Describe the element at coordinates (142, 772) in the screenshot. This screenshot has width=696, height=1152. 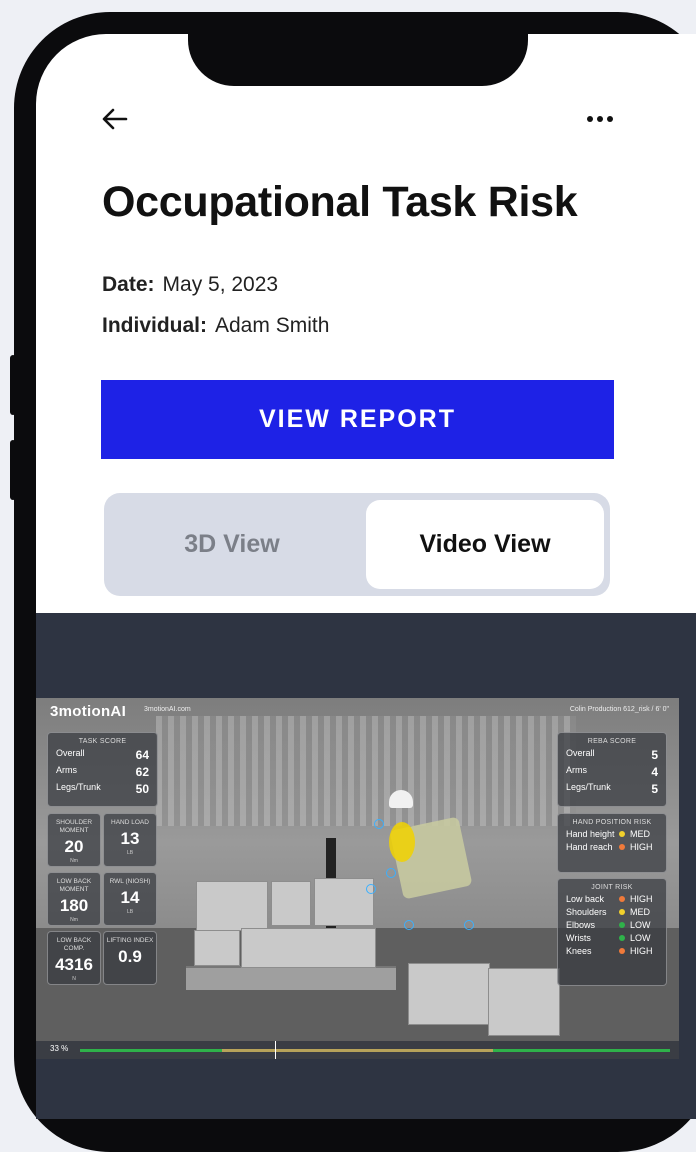
I see `score-value: 62` at that location.